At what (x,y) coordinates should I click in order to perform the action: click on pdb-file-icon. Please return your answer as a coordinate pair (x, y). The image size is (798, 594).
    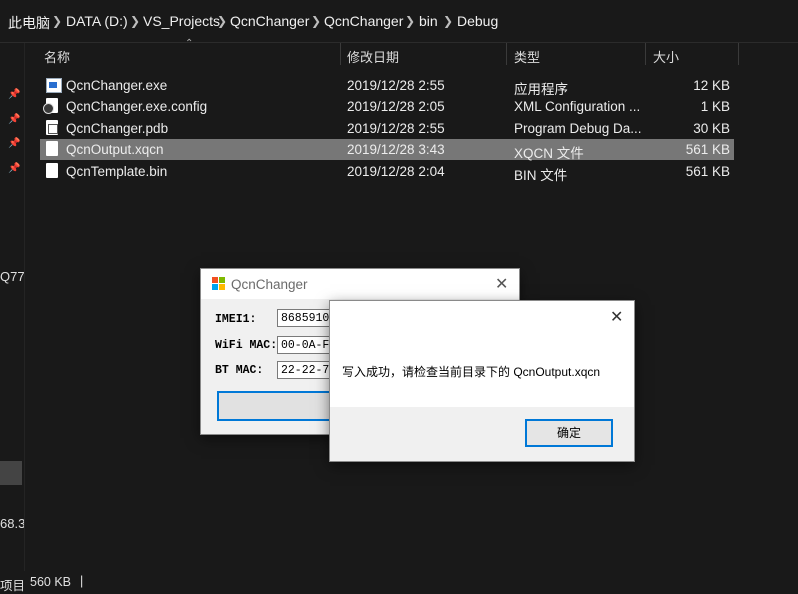
    Looking at the image, I should click on (52, 127).